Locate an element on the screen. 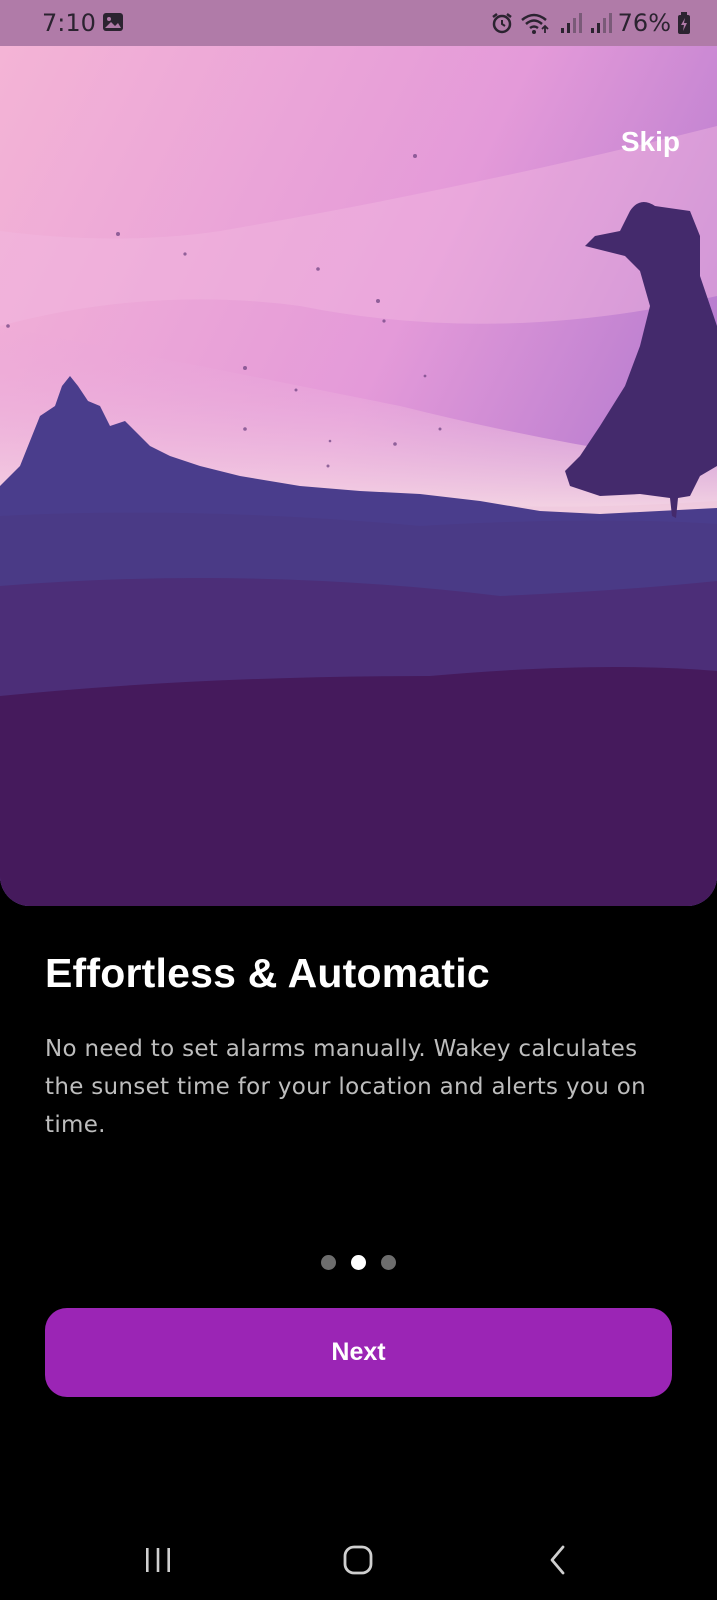  status-bar: 7:10 76% is located at coordinates (358, 23).